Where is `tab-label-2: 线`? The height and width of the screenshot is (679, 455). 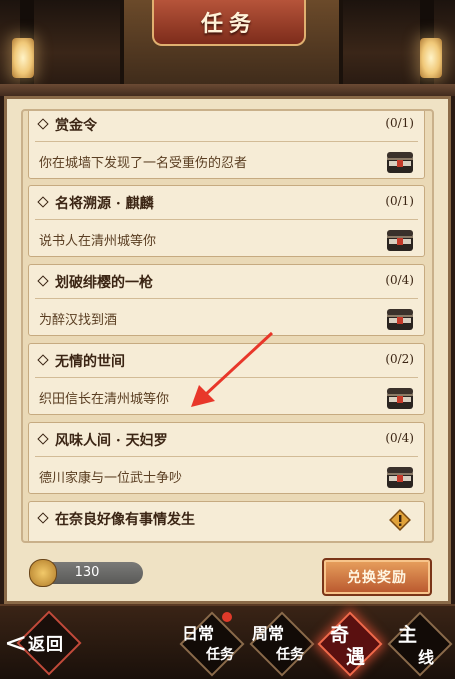
tab-label-2: 线 is located at coordinates (426, 657).